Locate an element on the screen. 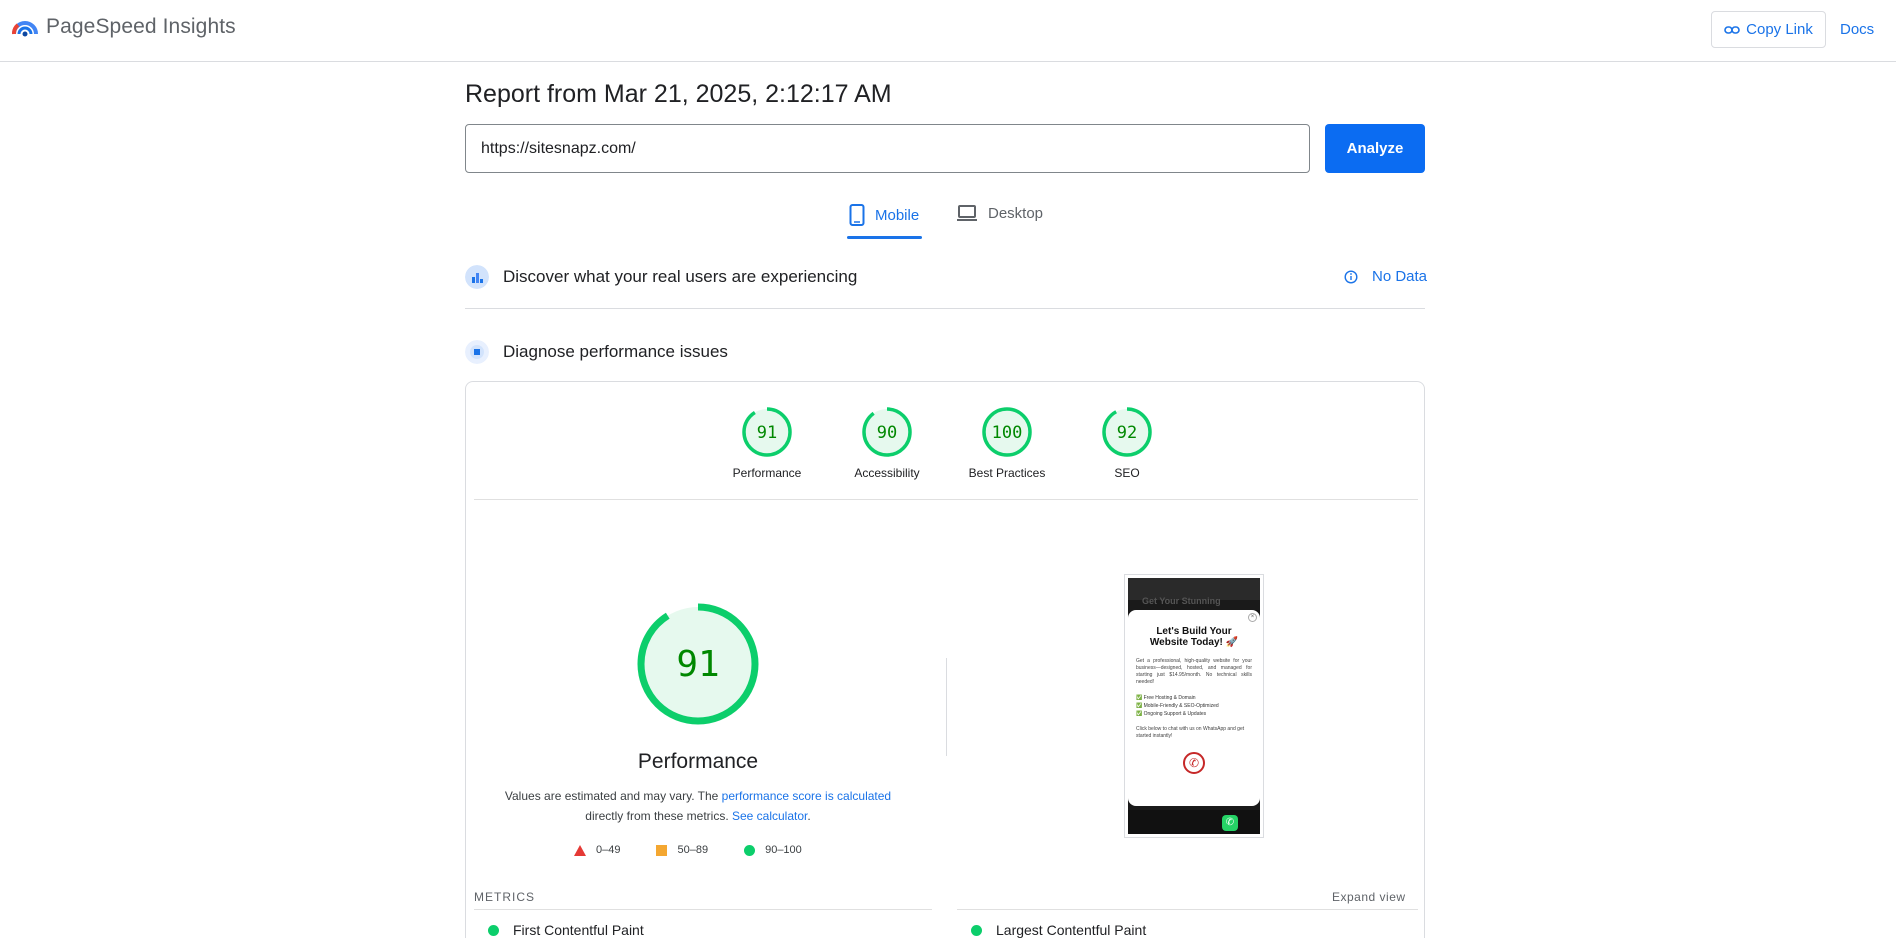  metrics-label: METRICS is located at coordinates (504, 897).